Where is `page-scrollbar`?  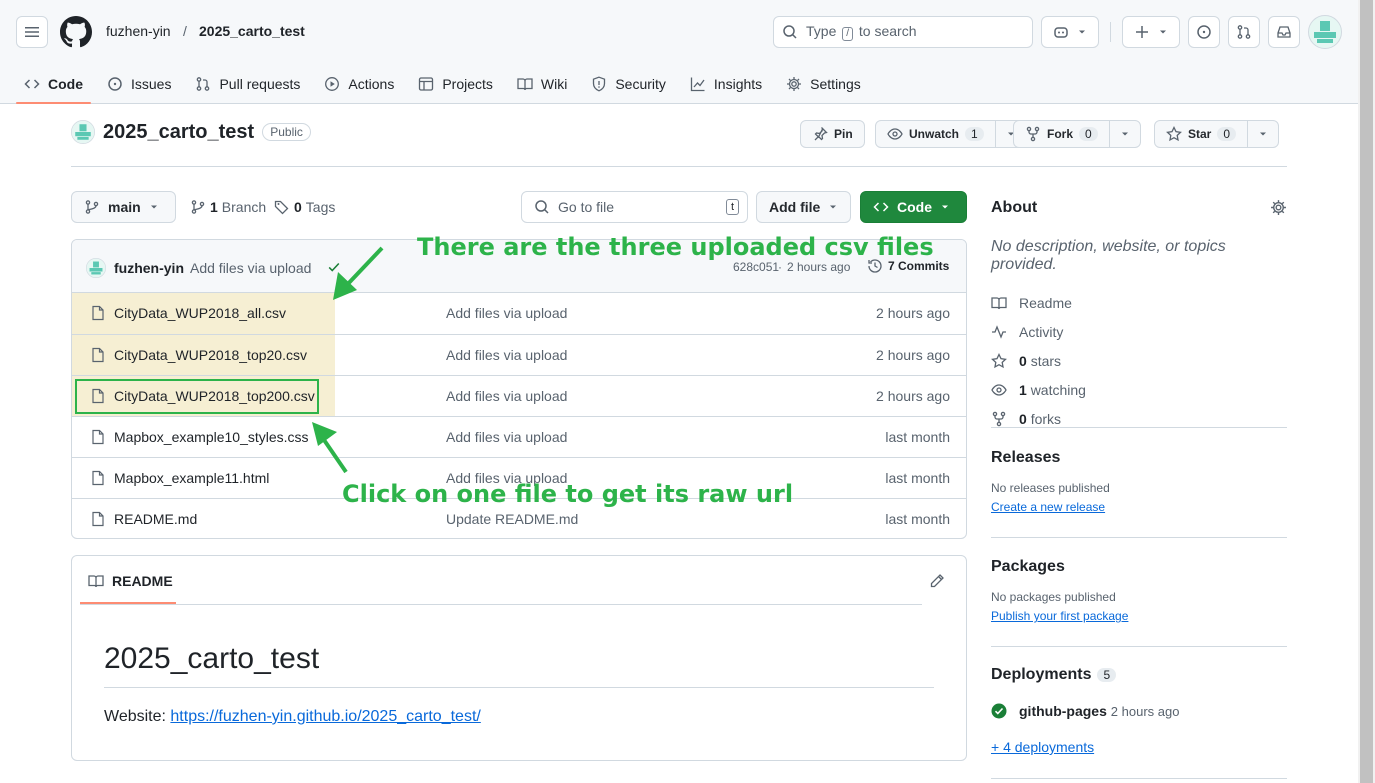
page-scrollbar is located at coordinates (1366, 391).